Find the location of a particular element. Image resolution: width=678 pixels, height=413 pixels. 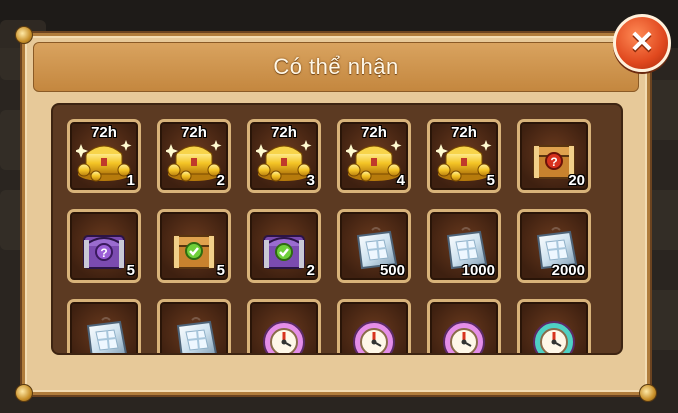

reward-slot: 72h 2 is located at coordinates (194, 156).